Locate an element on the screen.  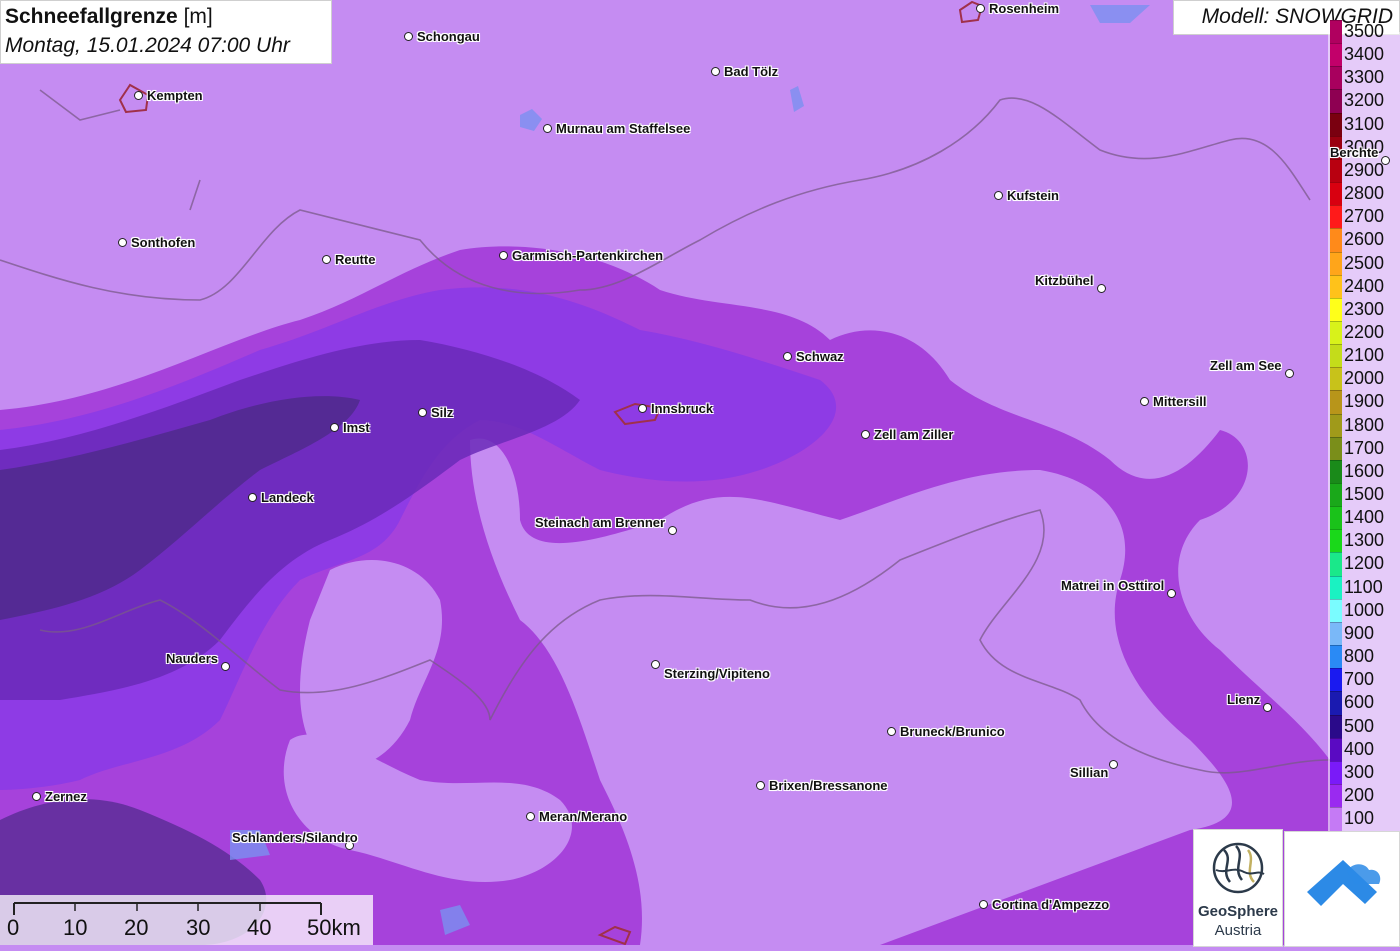
legend-row-3100: 3100 is located at coordinates (1364, 124).